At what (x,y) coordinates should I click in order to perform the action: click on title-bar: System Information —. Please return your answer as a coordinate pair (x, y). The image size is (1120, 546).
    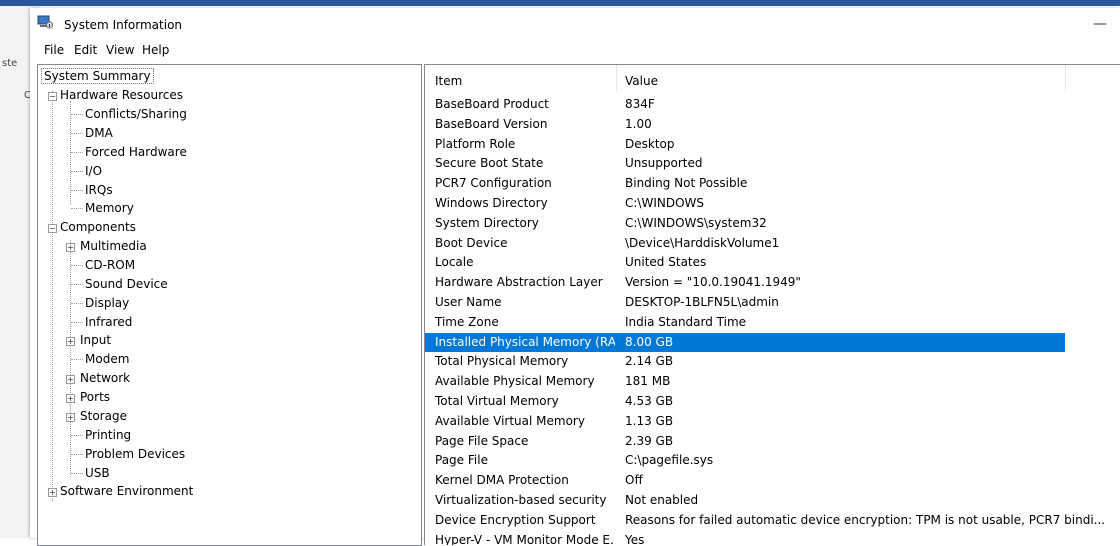
    Looking at the image, I should click on (575, 24).